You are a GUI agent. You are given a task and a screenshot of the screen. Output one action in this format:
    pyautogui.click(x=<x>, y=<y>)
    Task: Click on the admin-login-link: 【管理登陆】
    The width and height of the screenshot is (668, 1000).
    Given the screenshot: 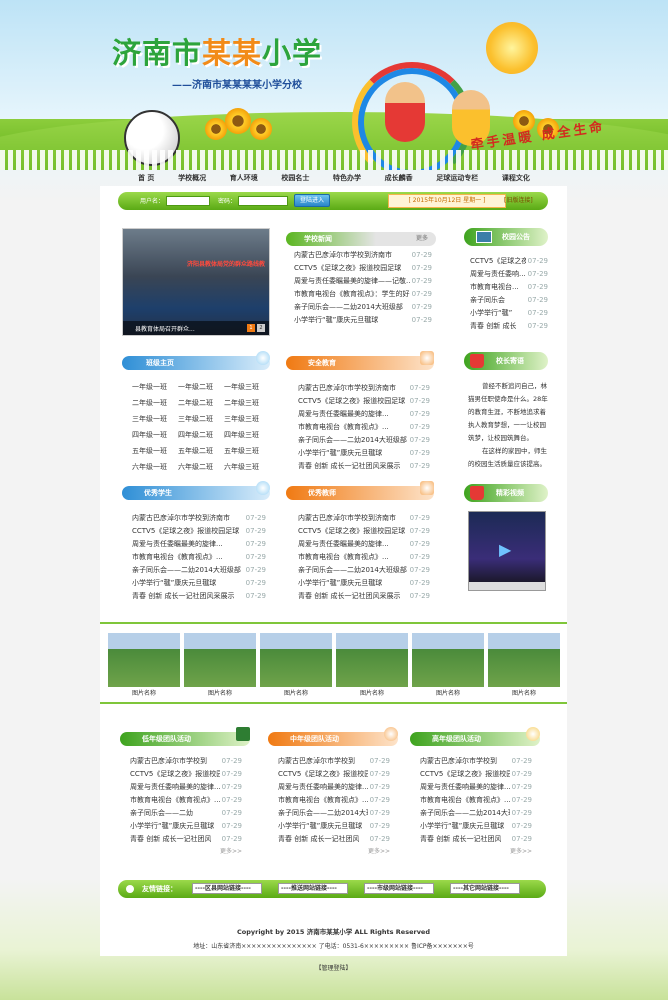 What is the action you would take?
    pyautogui.click(x=333, y=967)
    